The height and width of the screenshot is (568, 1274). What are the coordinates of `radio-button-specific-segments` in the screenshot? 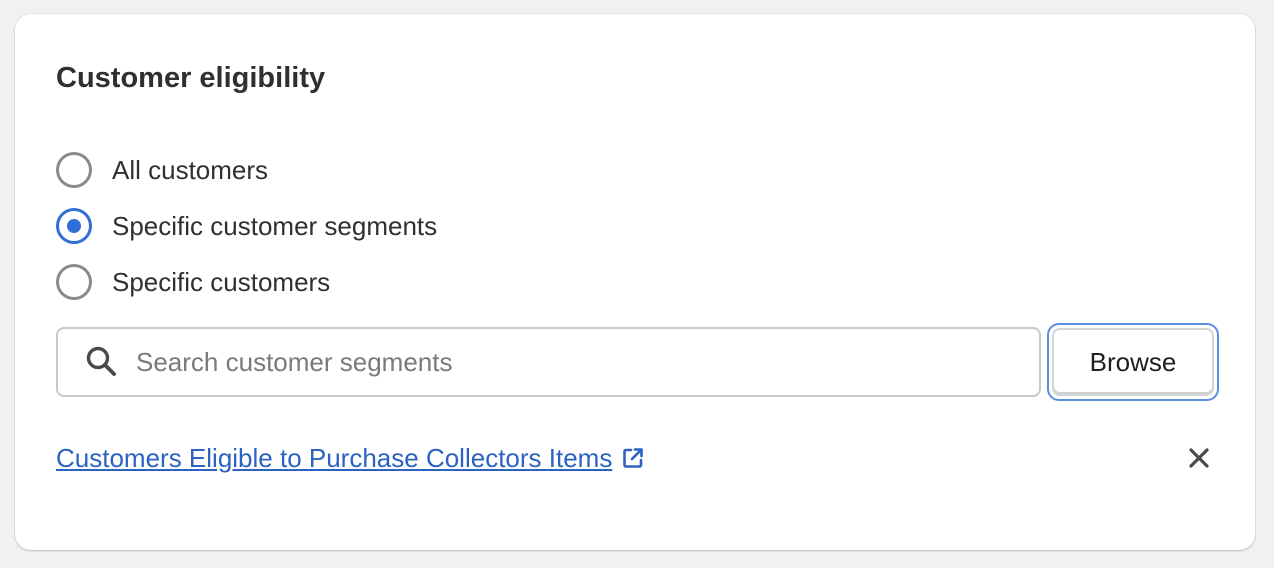 It's located at (74, 226).